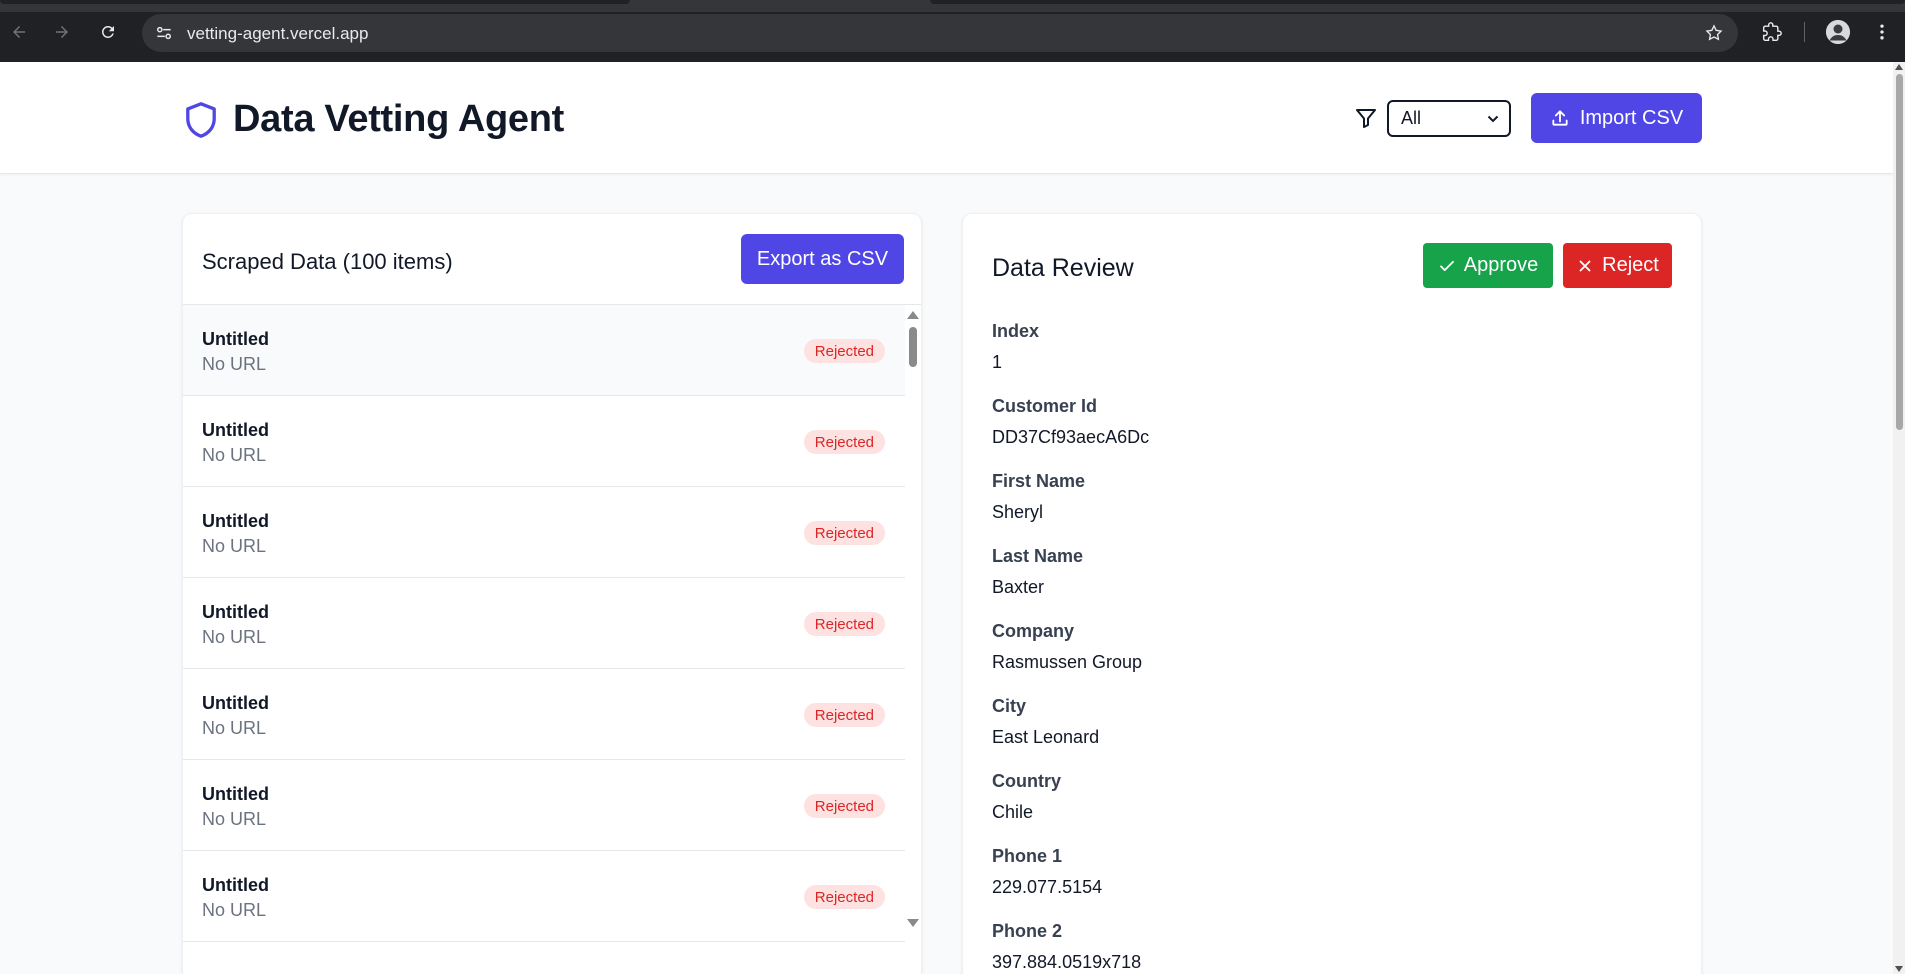  What do you see at coordinates (315, 2) in the screenshot?
I see `tab-left` at bounding box center [315, 2].